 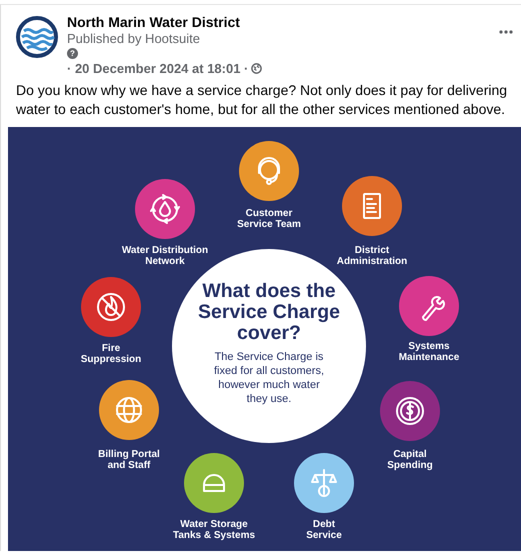 I want to click on more-icon, so click(x=506, y=32).